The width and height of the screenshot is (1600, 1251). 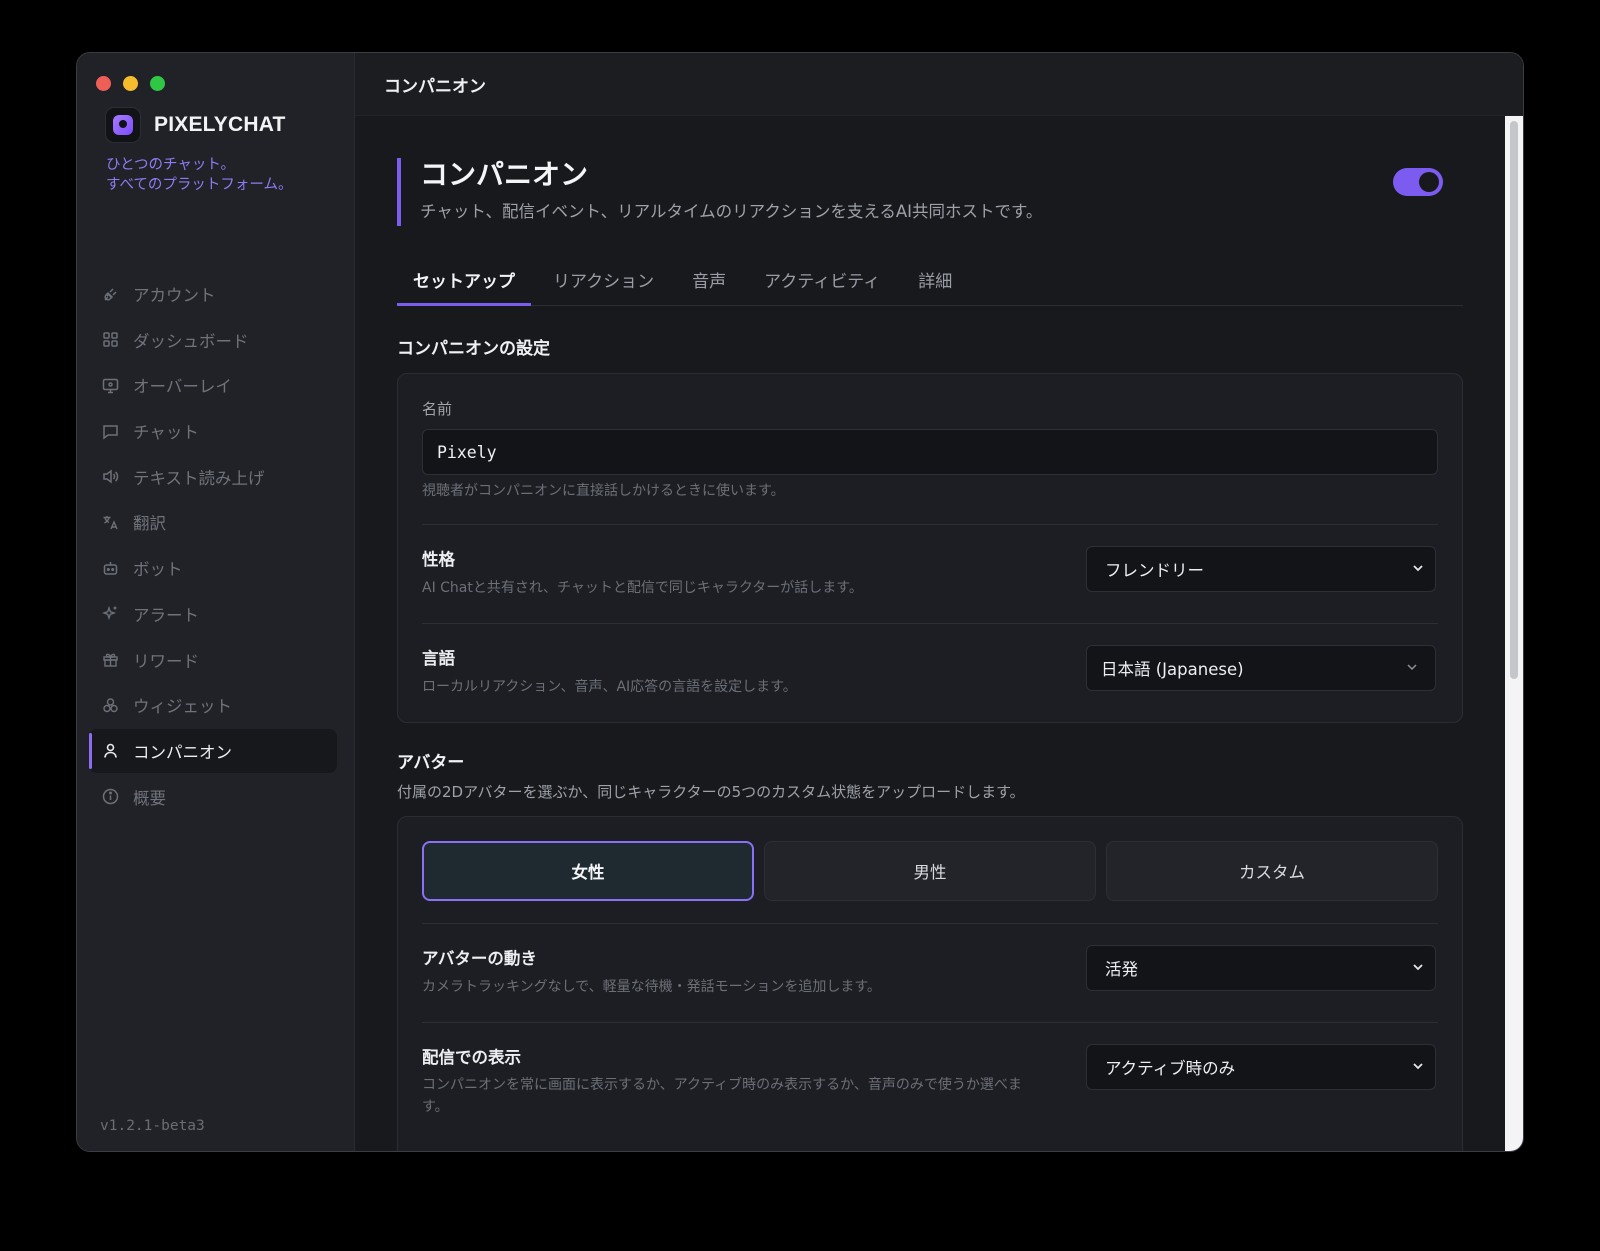 I want to click on stream-display-select-value: アクティブ時のみ, so click(x=1170, y=1068).